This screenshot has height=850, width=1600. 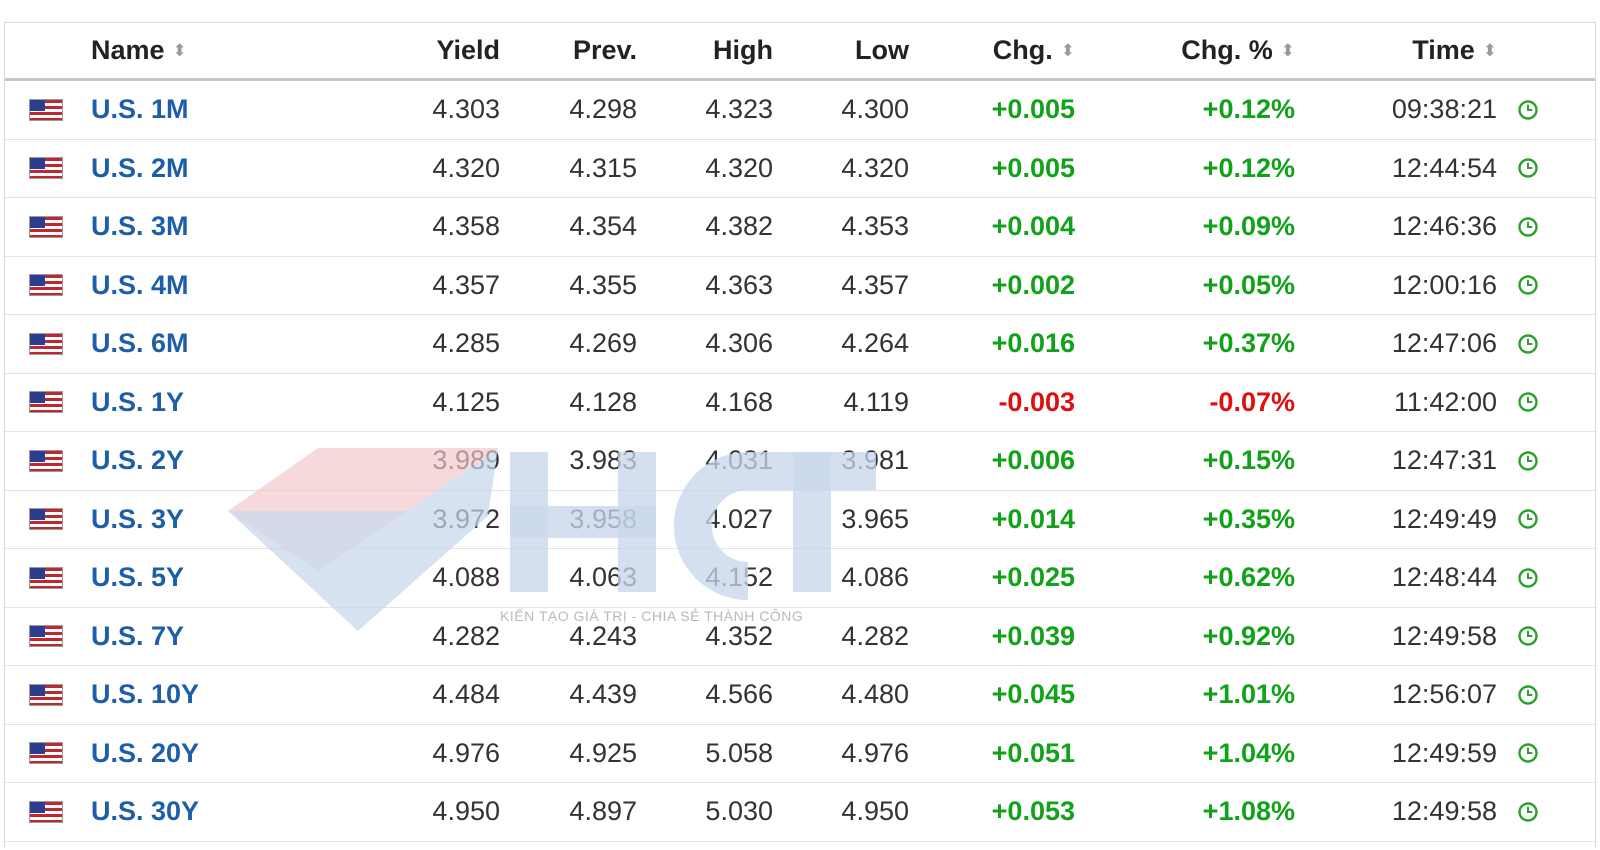 I want to click on chg-pct-value: +0.92%, so click(x=1248, y=635).